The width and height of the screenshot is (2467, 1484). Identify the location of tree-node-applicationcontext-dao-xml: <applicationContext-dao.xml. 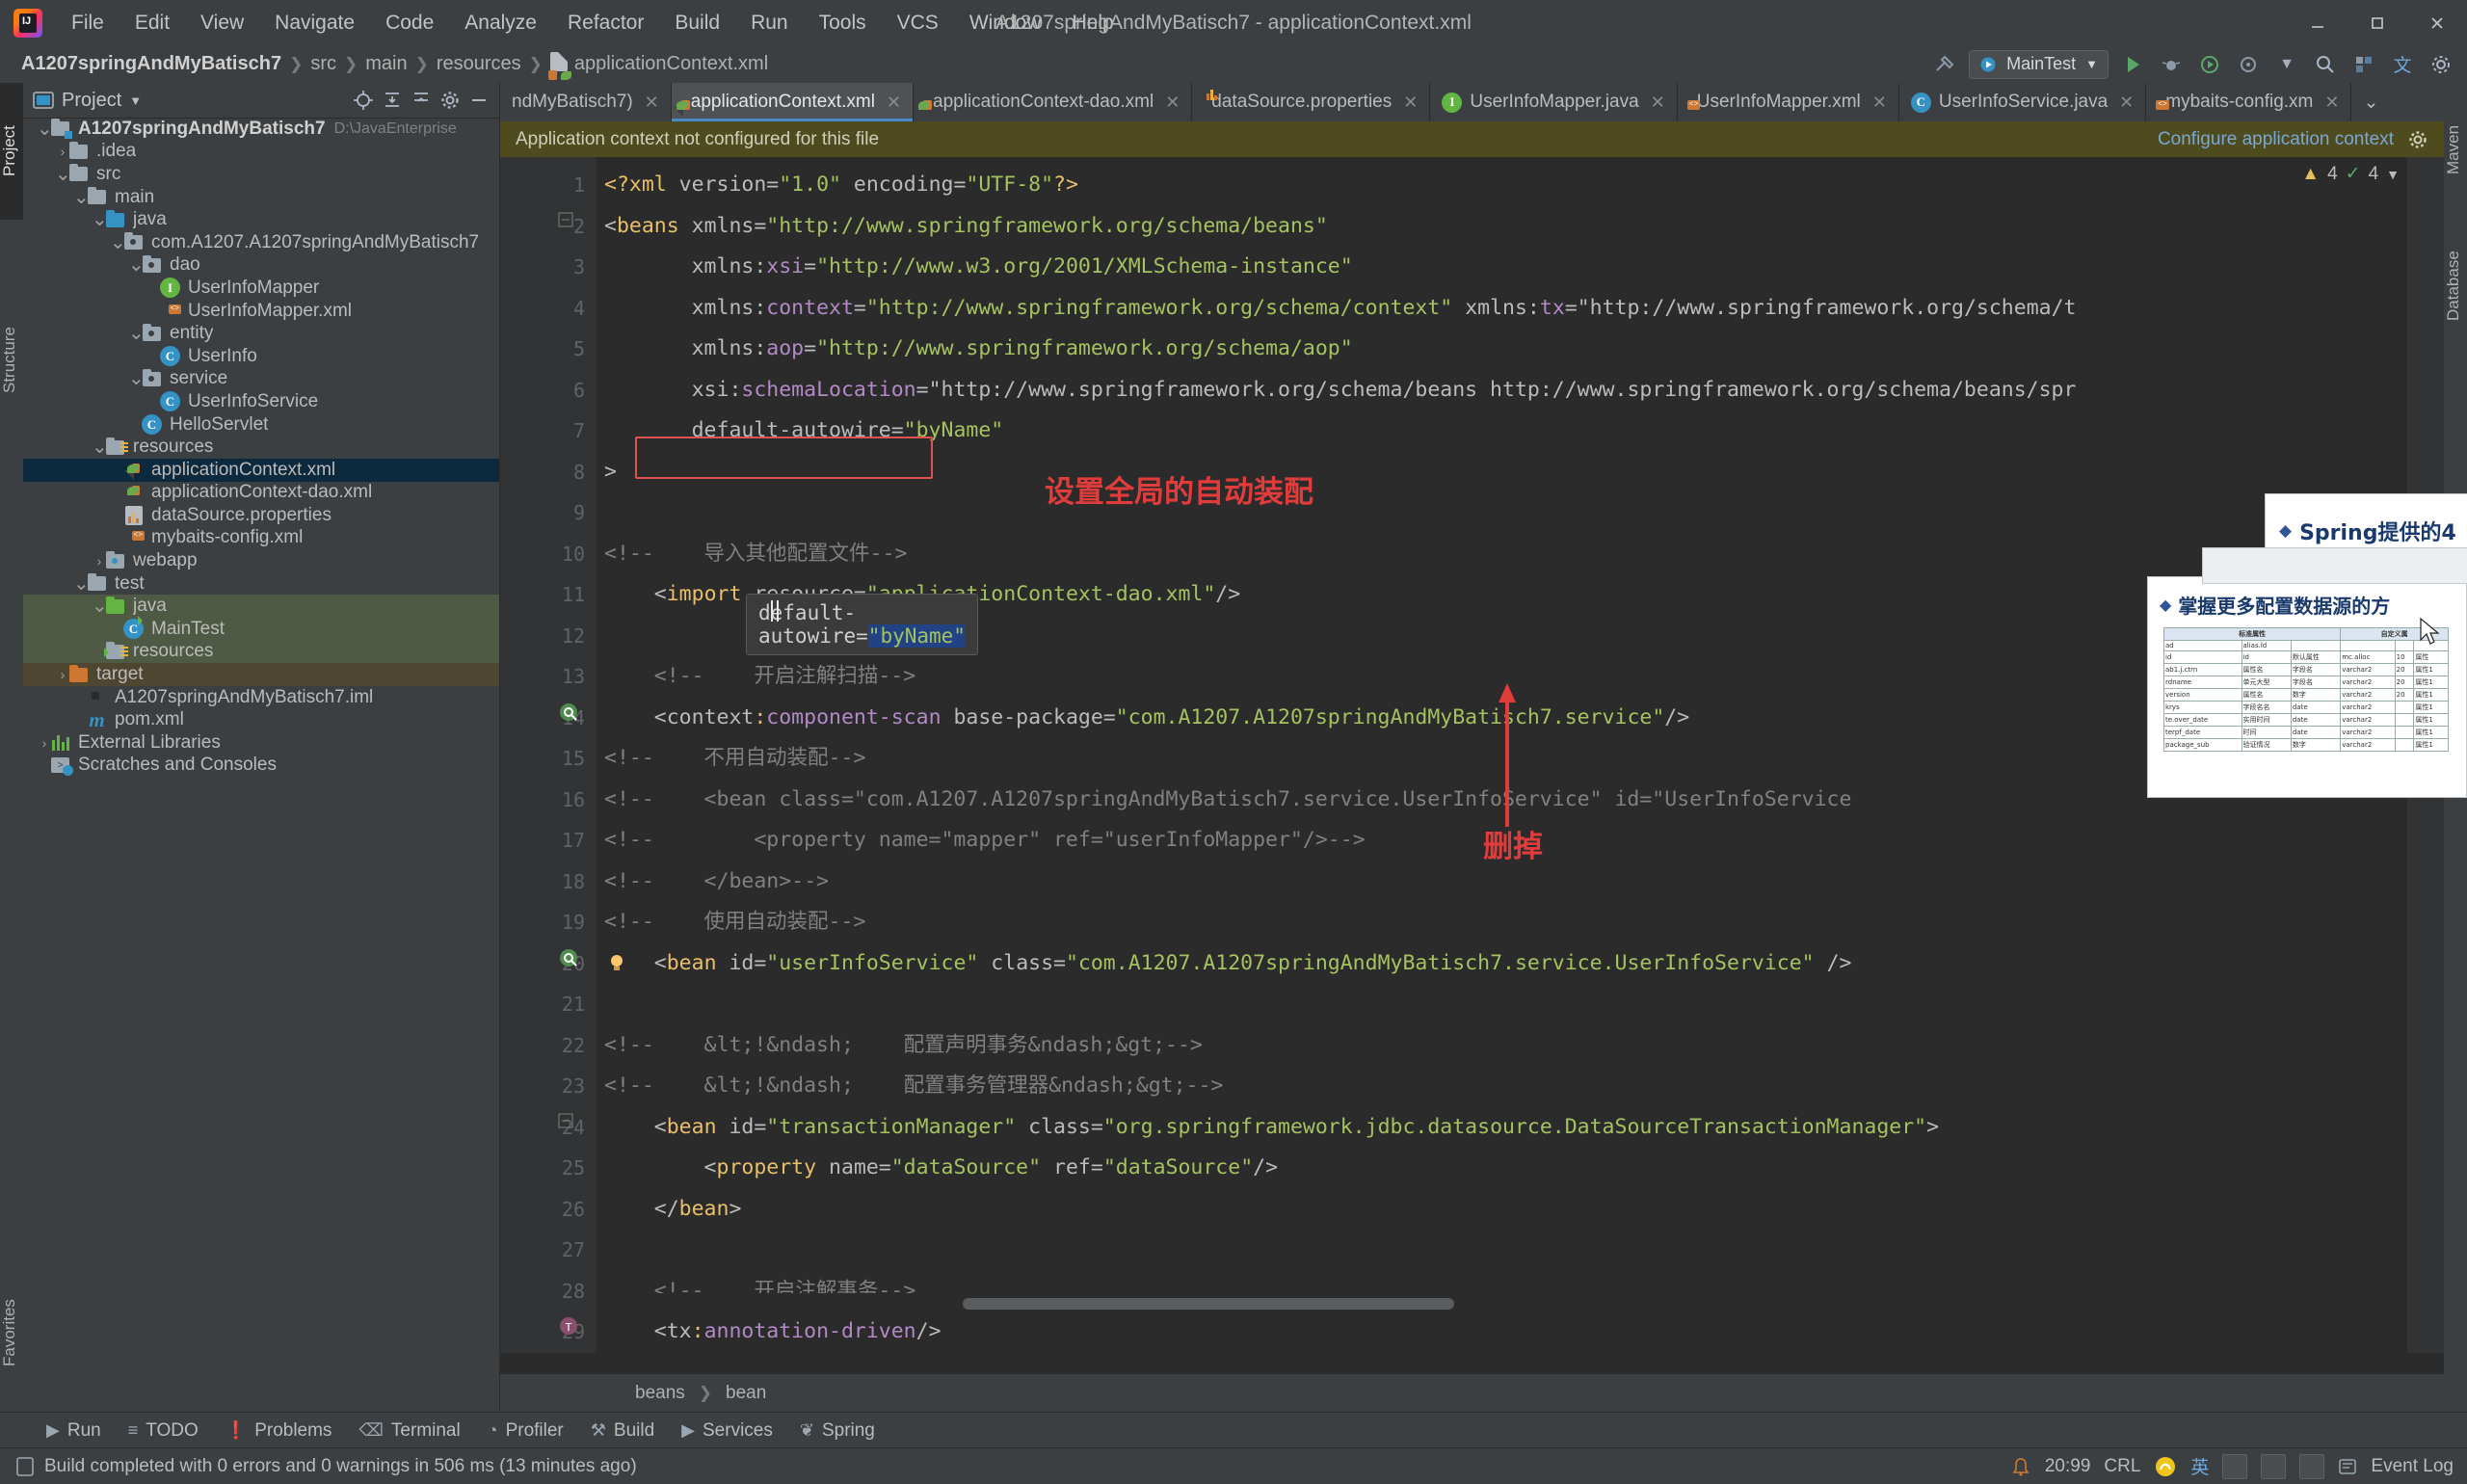
(261, 493).